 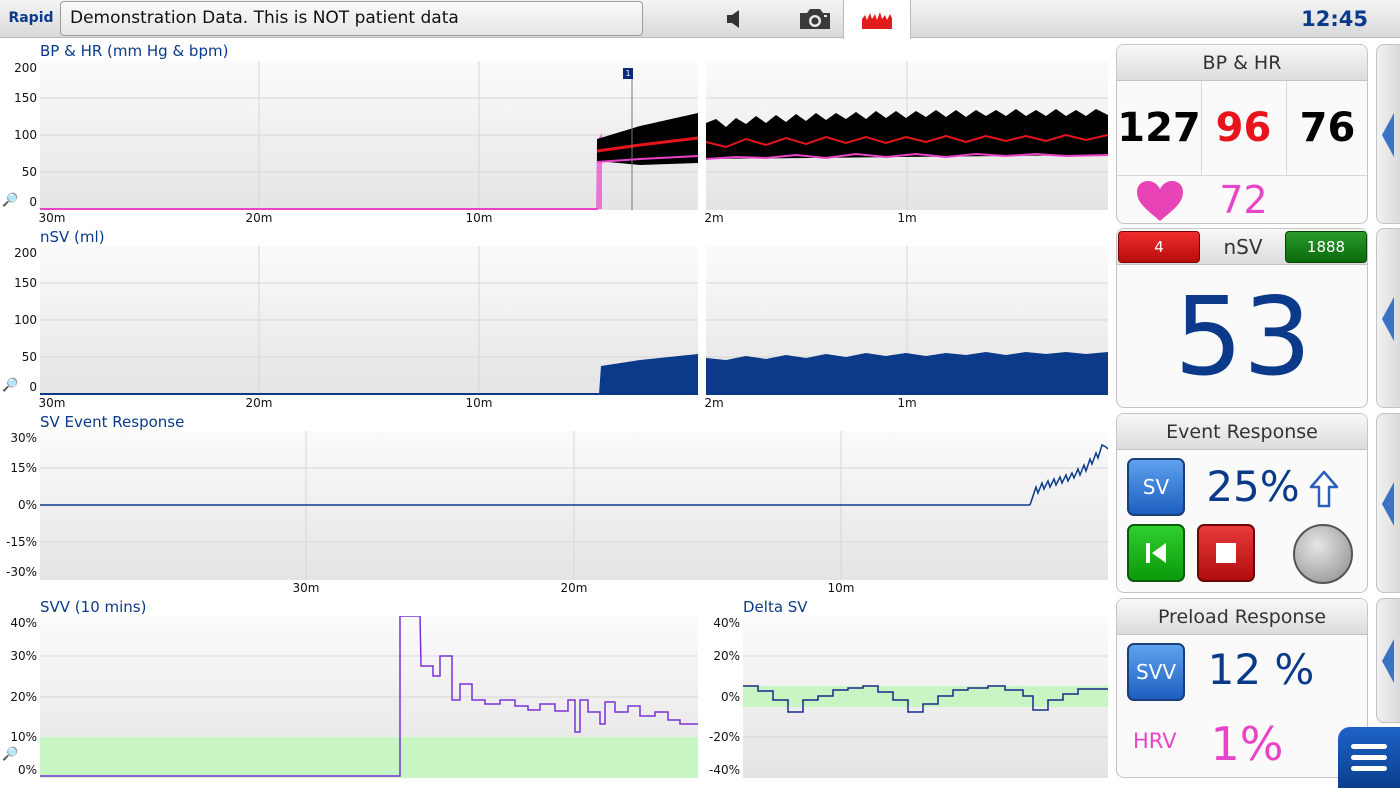 What do you see at coordinates (724, 770) in the screenshot?
I see `delta-sv-y-tick: -40%` at bounding box center [724, 770].